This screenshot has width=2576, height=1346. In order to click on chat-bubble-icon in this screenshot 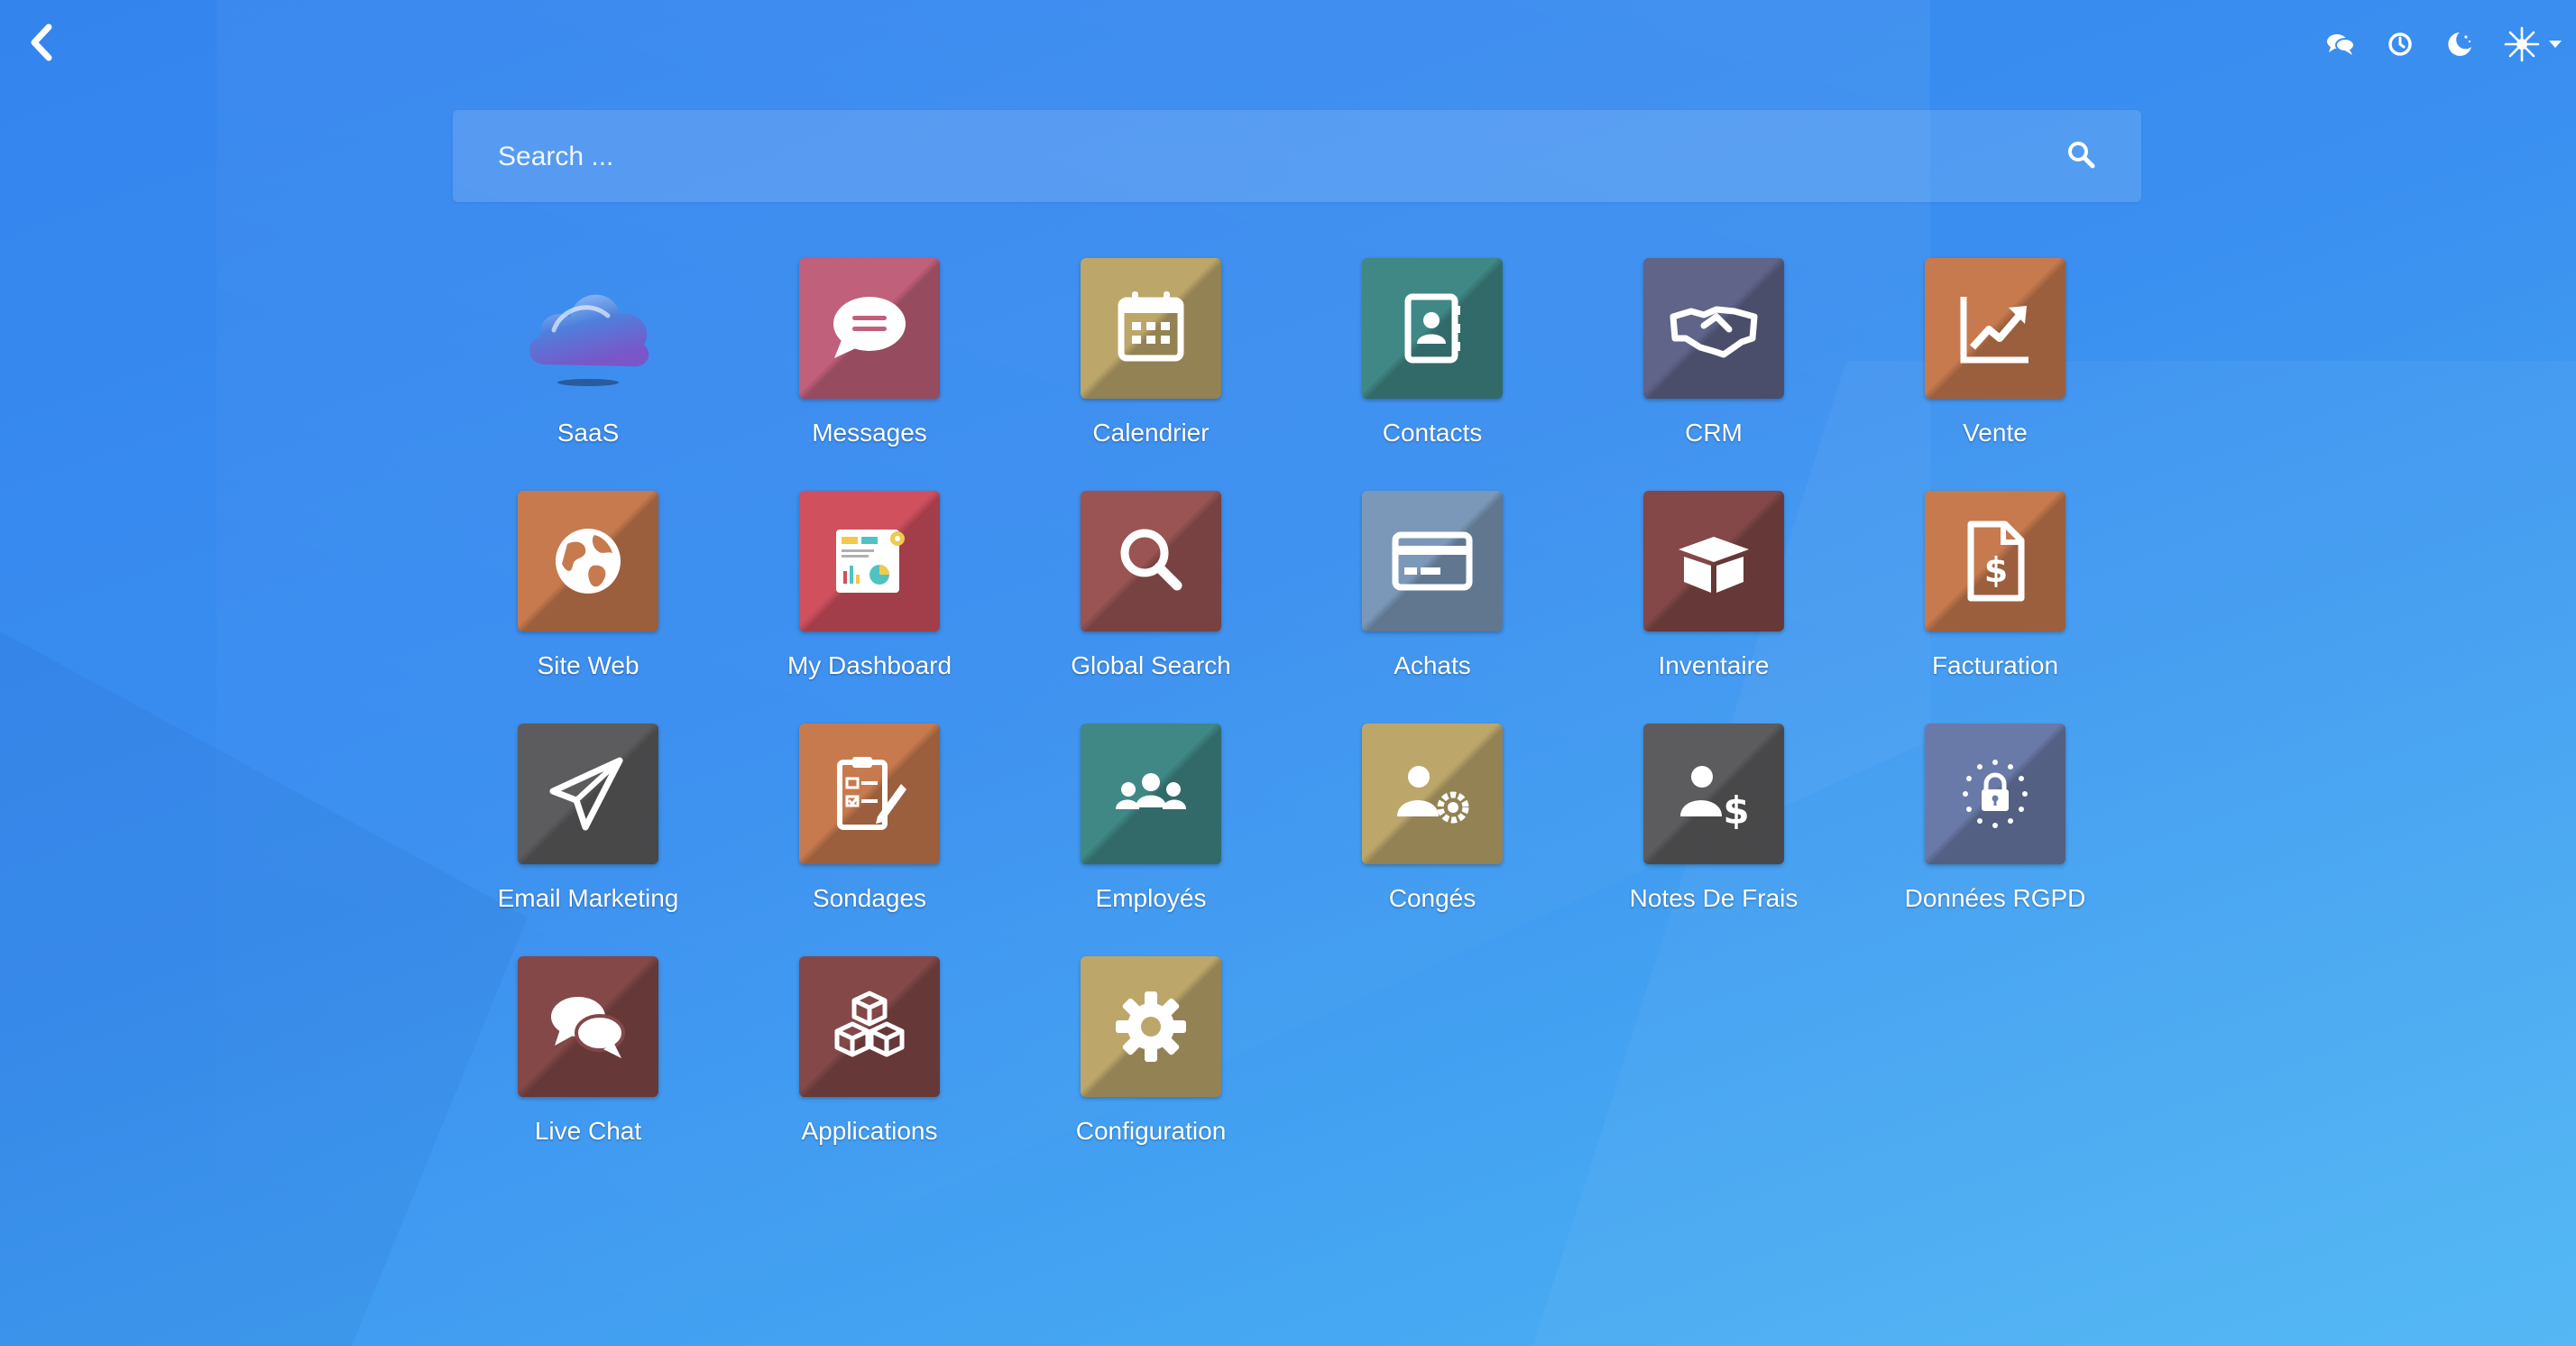, I will do `click(869, 327)`.